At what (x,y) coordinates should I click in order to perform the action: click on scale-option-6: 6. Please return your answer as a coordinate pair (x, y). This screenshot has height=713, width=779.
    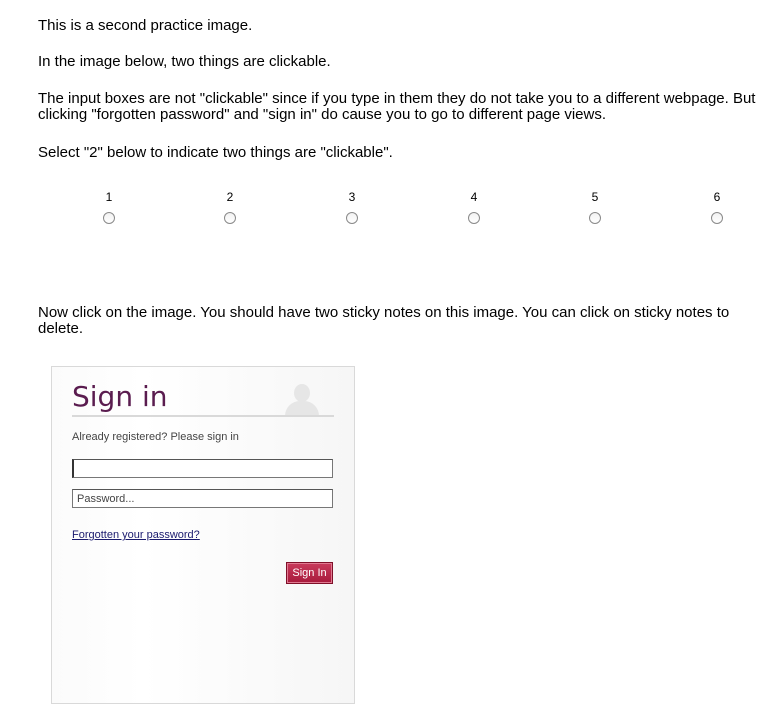
    Looking at the image, I should click on (717, 207).